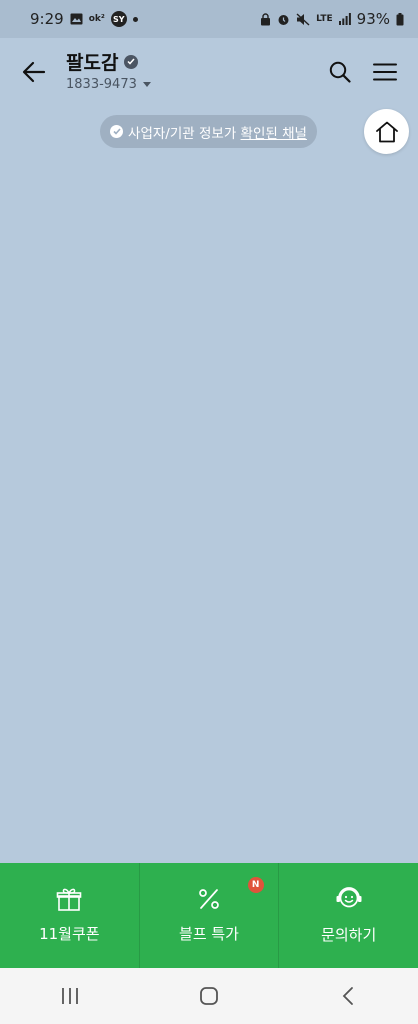 This screenshot has height=1024, width=418. Describe the element at coordinates (255, 885) in the screenshot. I see `new-badge: N` at that location.